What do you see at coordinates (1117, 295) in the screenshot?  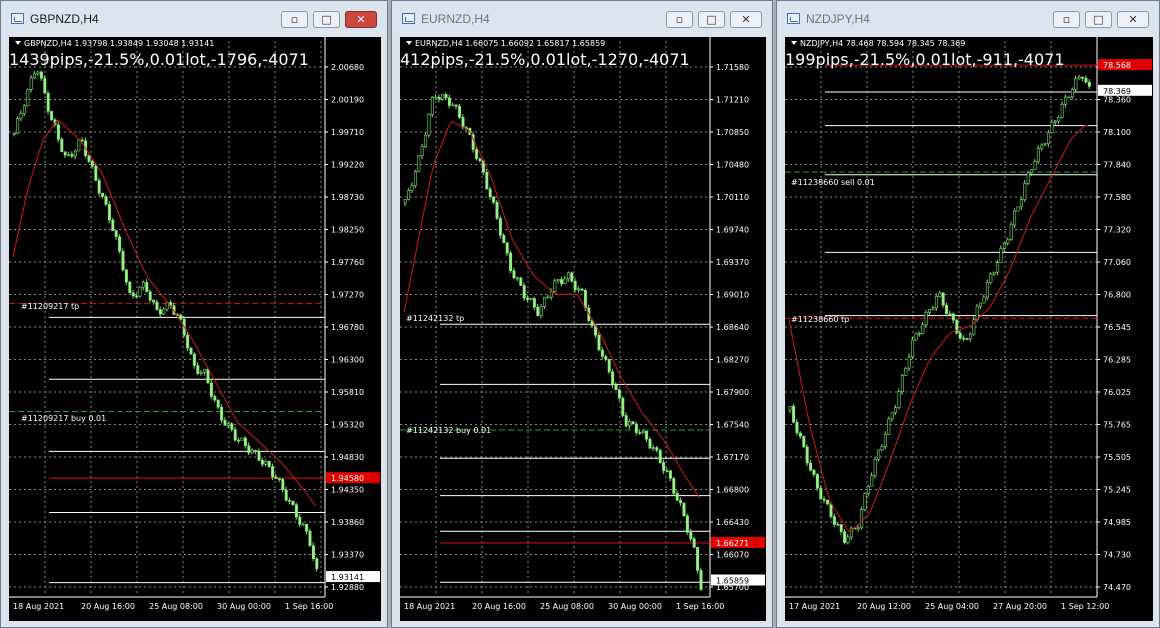 I see `price-label: 76.800` at bounding box center [1117, 295].